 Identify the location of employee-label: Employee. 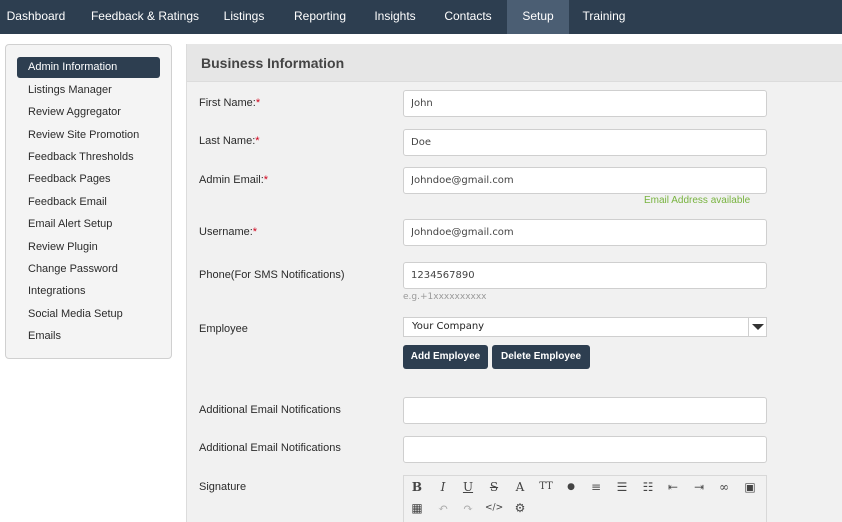
(223, 329).